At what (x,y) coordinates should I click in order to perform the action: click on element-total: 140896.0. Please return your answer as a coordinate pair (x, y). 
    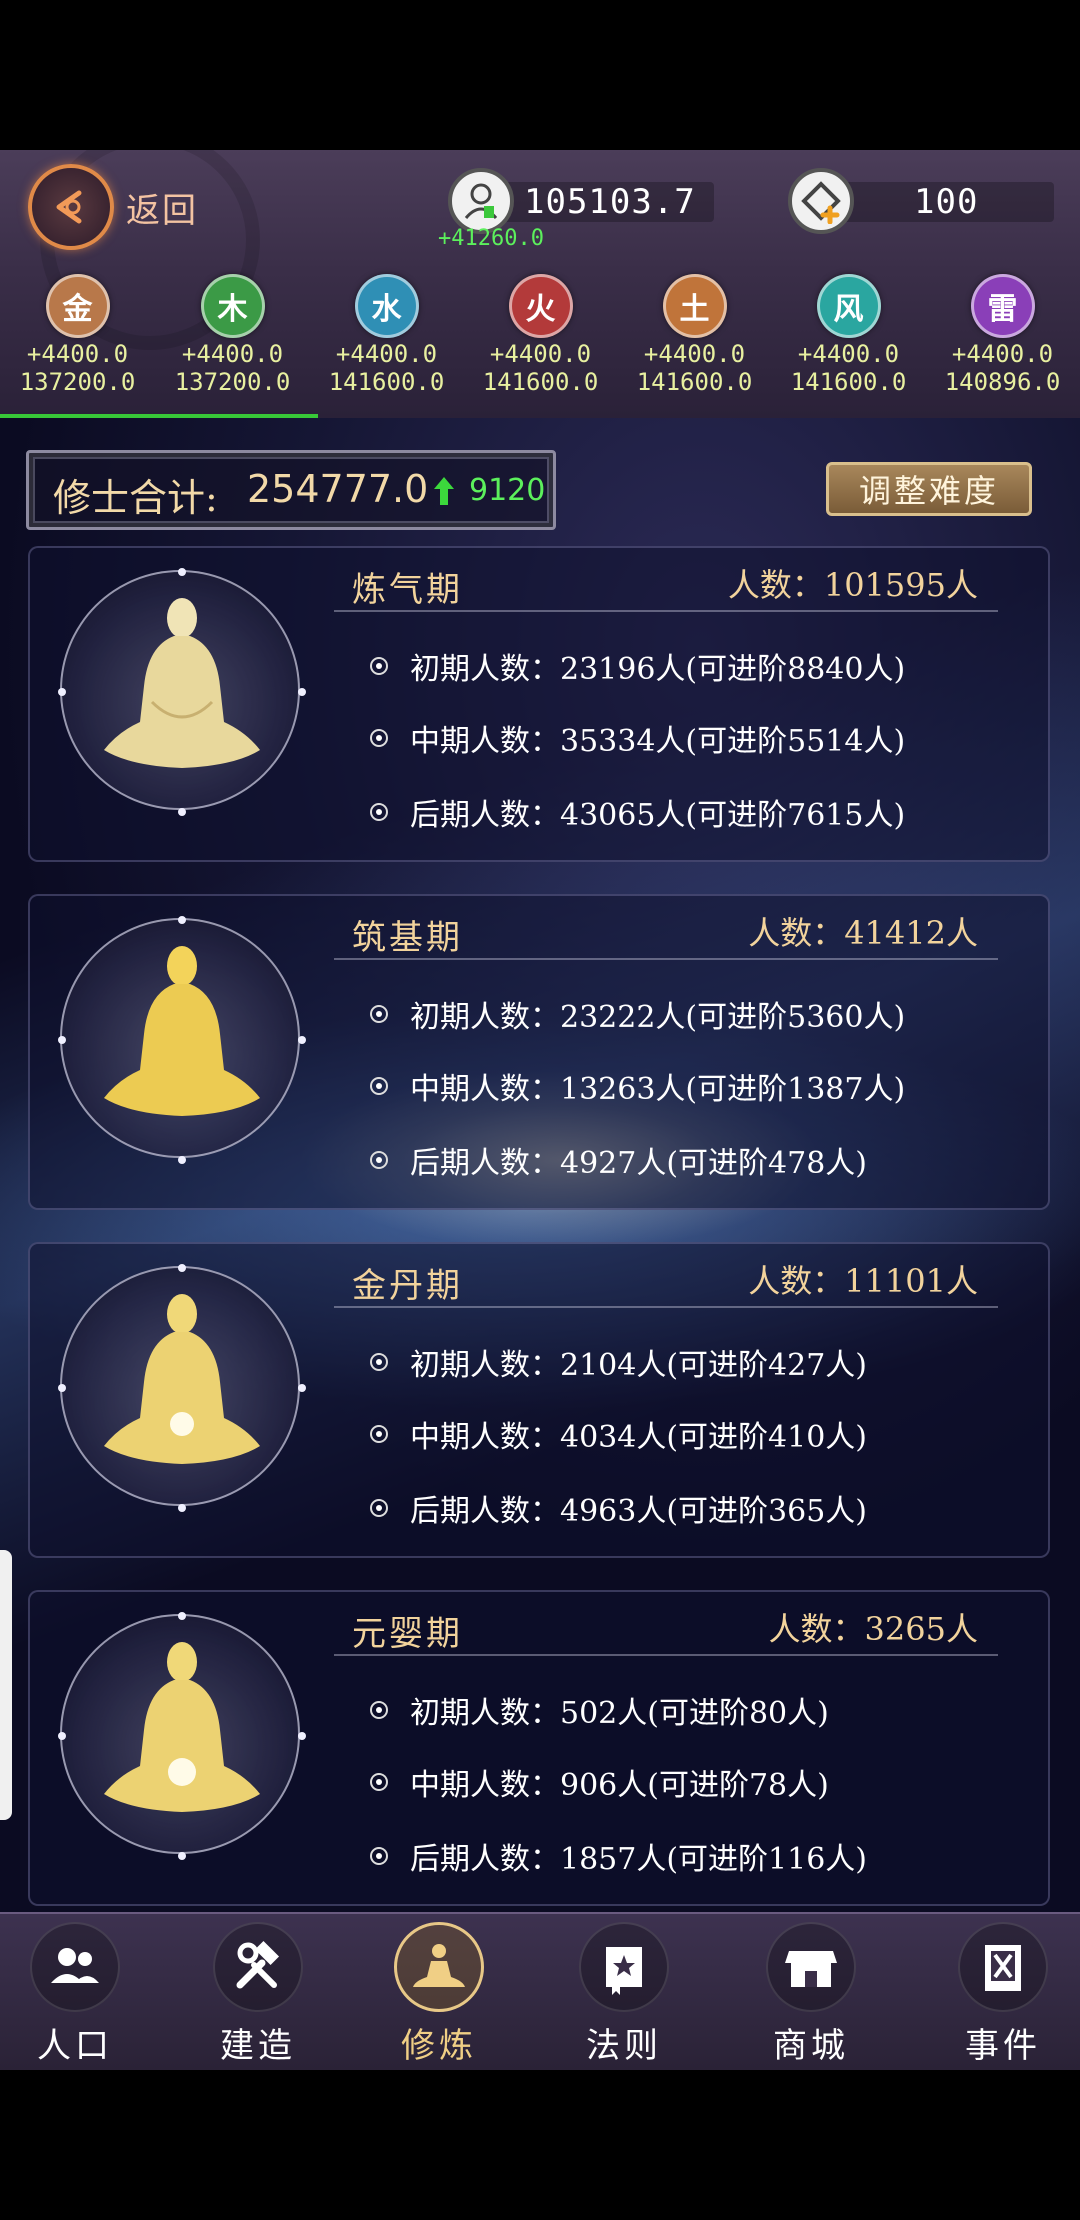
    Looking at the image, I should click on (1002, 382).